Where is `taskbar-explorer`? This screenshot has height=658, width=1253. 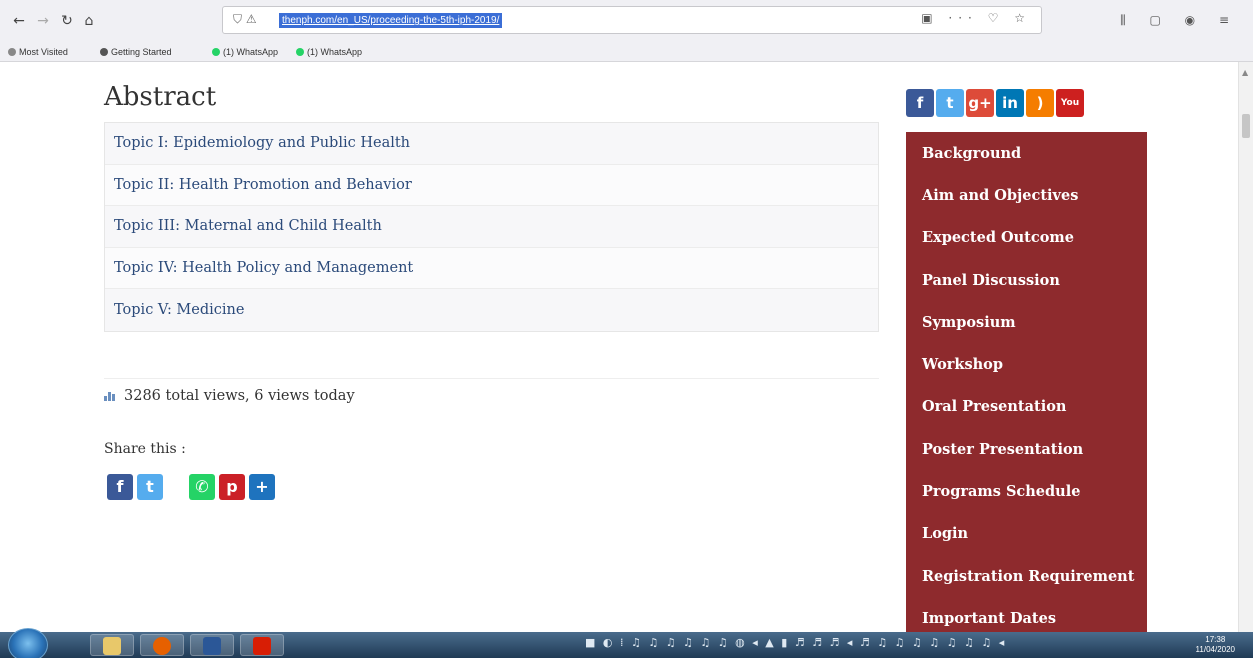 taskbar-explorer is located at coordinates (112, 645).